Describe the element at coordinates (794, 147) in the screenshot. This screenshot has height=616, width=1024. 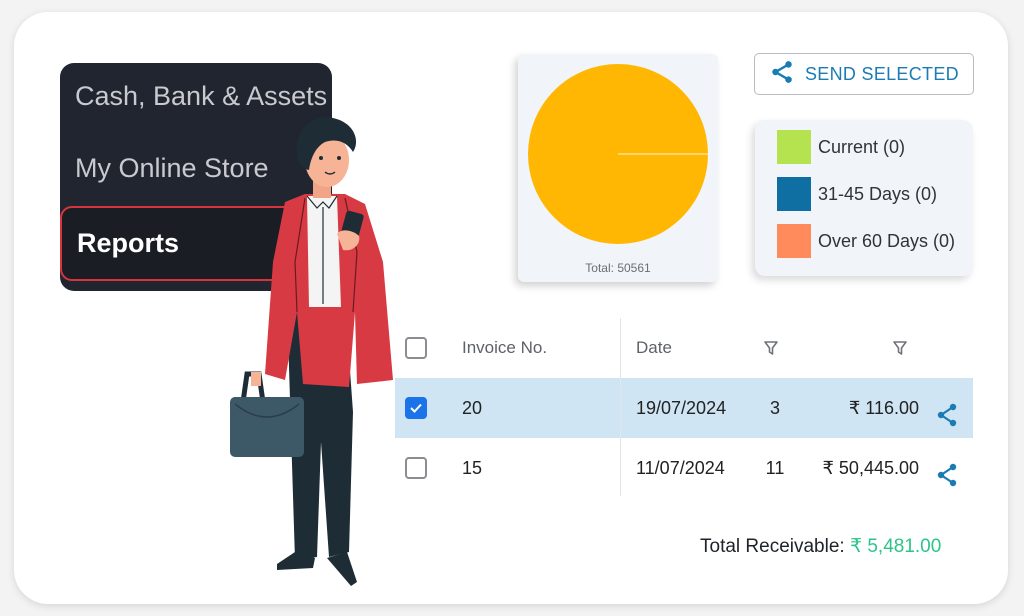
I see `legend-swatch-current` at that location.